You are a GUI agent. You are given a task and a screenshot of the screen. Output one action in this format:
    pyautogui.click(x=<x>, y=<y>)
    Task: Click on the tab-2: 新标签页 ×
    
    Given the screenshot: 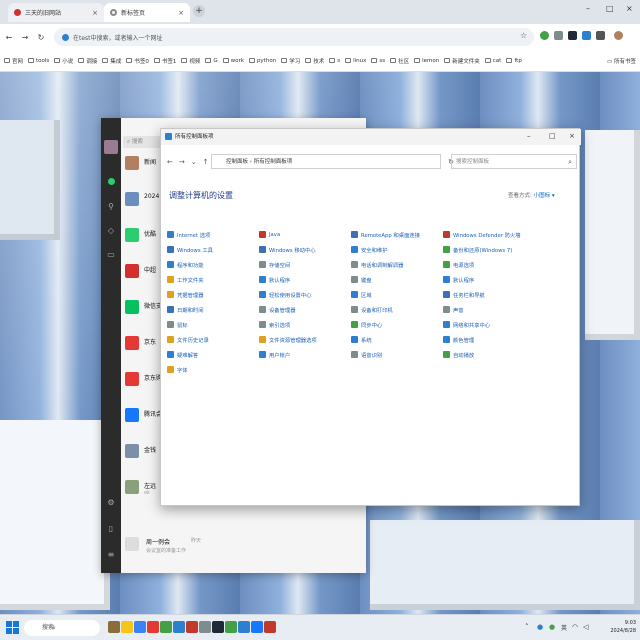 What is the action you would take?
    pyautogui.click(x=147, y=12)
    